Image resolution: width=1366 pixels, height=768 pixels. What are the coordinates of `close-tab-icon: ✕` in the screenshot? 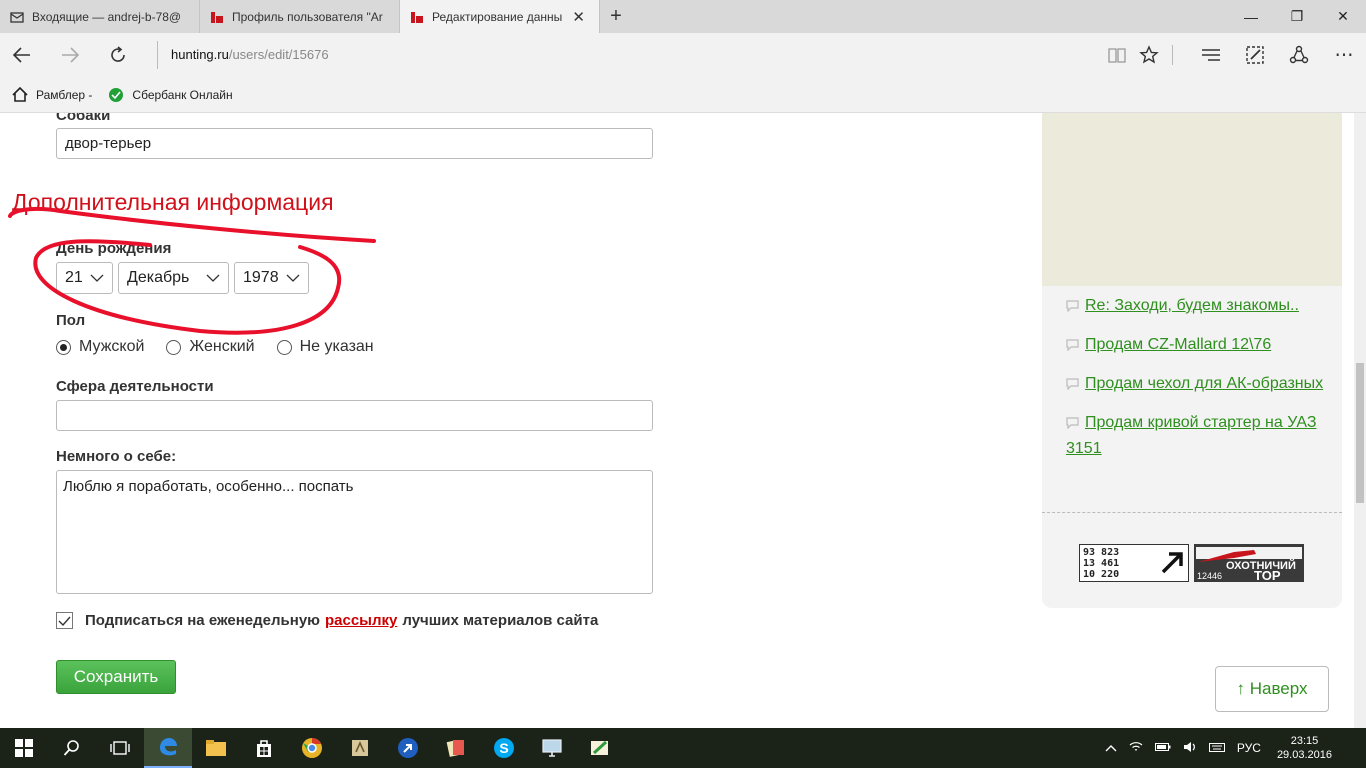 It's located at (578, 17).